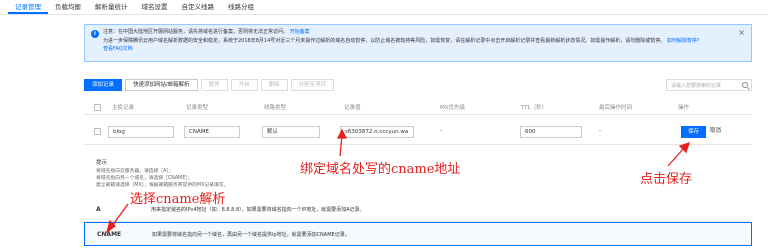 The image size is (768, 248). Describe the element at coordinates (120, 215) in the screenshot. I see `arrow-to-cname` at that location.